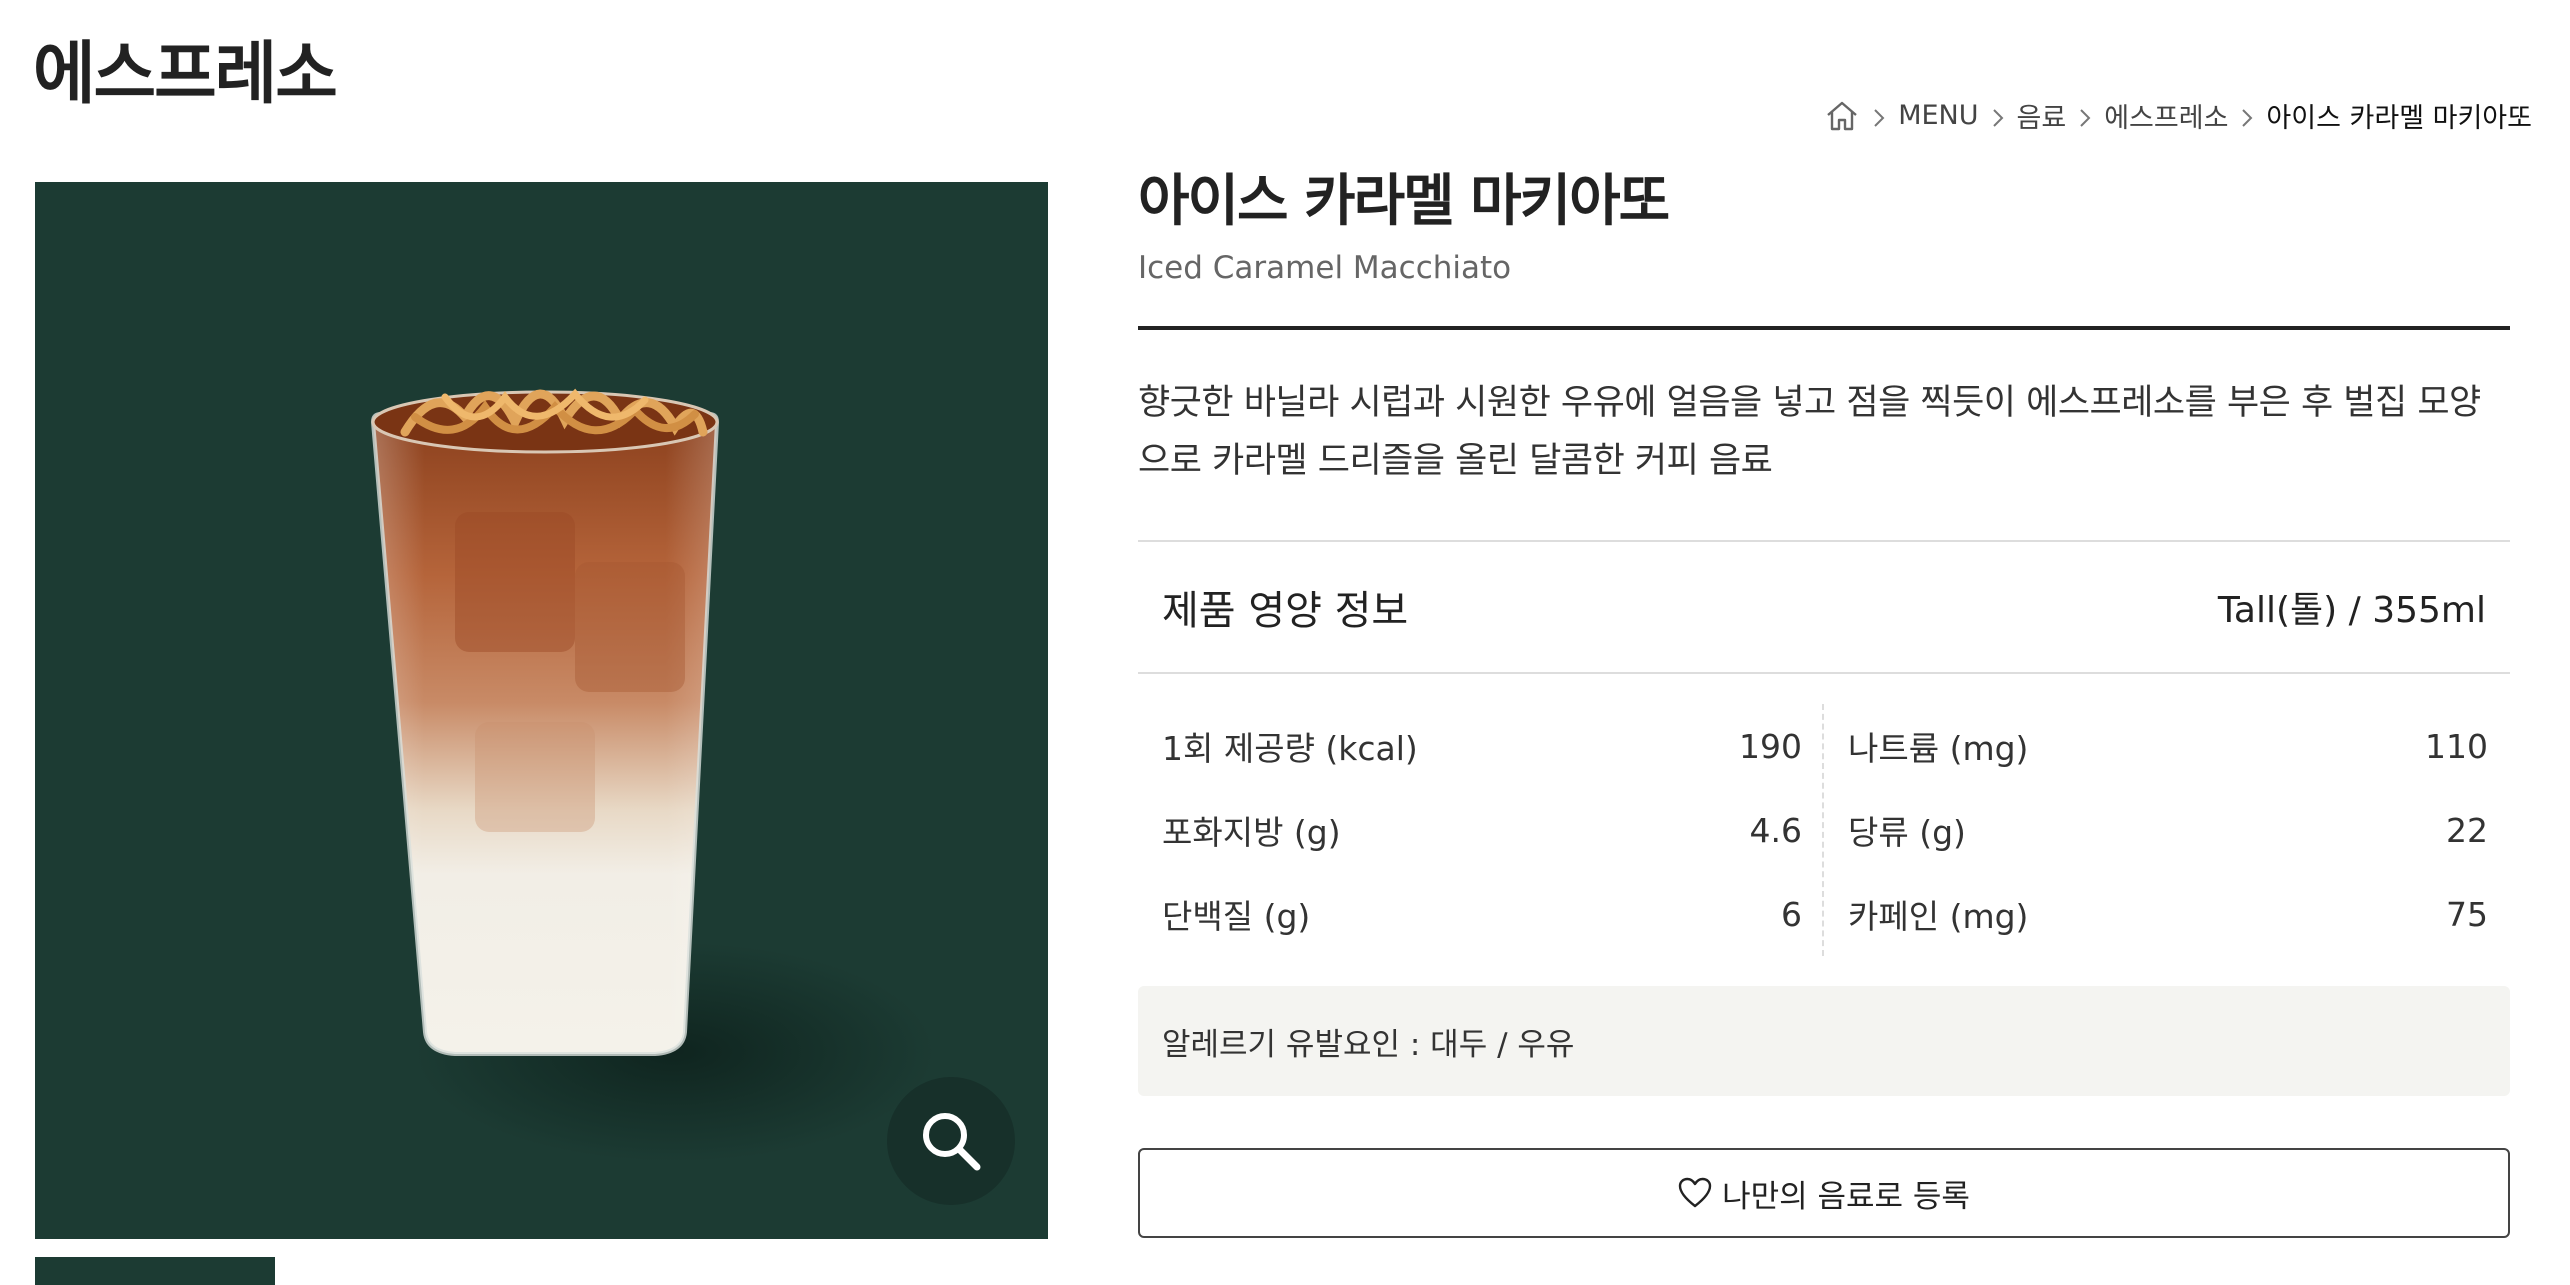 The width and height of the screenshot is (2570, 1285). I want to click on zoom-button, so click(951, 1141).